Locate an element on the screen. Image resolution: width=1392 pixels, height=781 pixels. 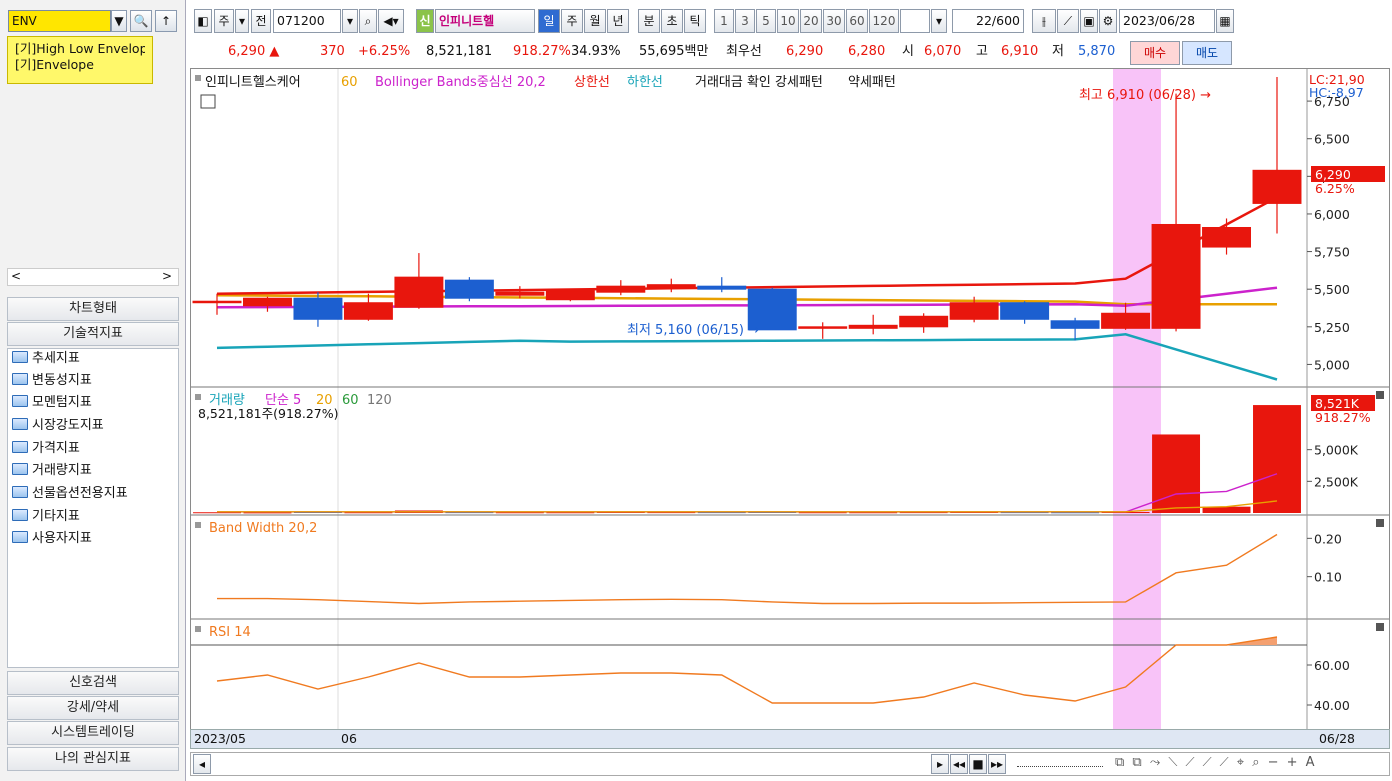
sell-button: 매도 is located at coordinates (1207, 53).